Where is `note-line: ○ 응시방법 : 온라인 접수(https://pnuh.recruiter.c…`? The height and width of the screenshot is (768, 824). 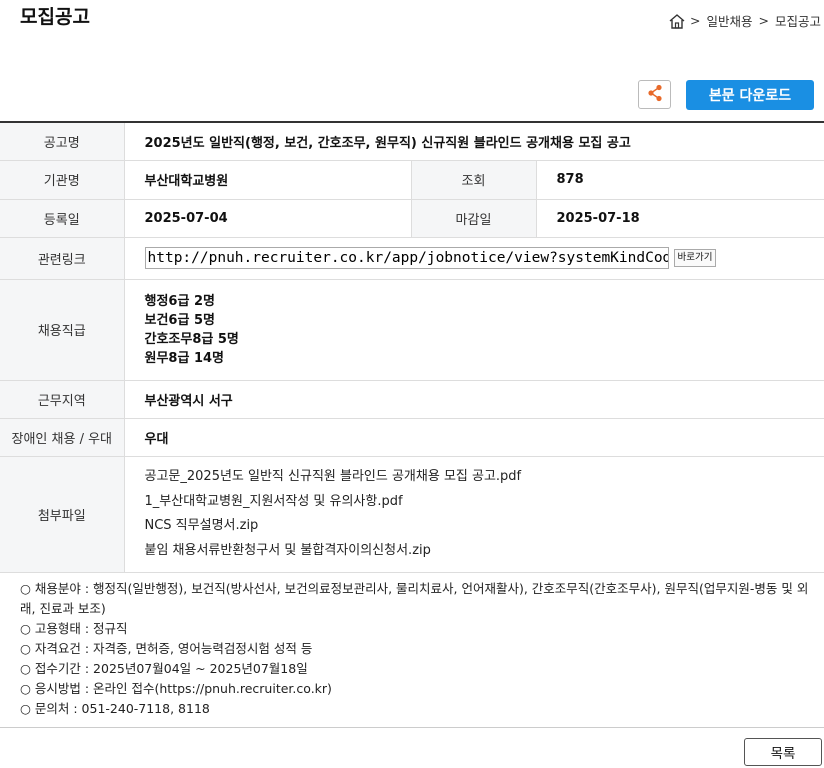 note-line: ○ 응시방법 : 온라인 접수(https://pnuh.recruiter.c… is located at coordinates (176, 688).